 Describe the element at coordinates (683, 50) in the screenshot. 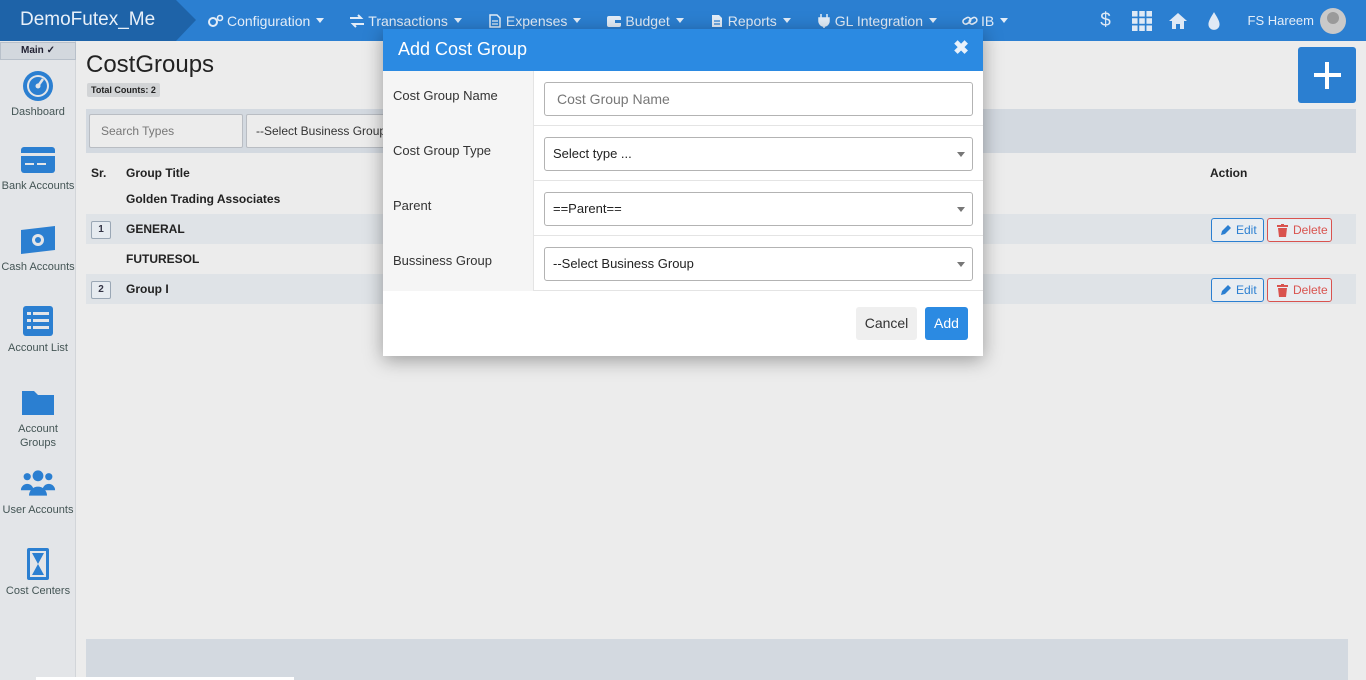

I see `modal-header: Add Cost Group ✖` at that location.